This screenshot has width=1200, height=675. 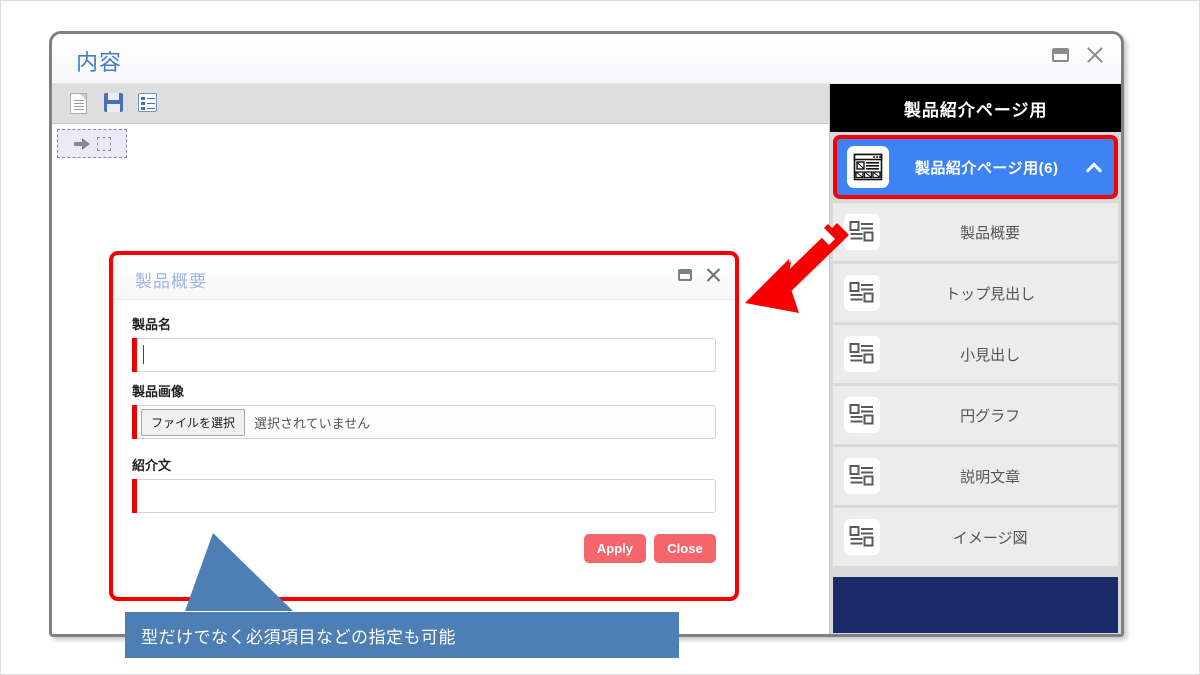 What do you see at coordinates (868, 167) in the screenshot?
I see `page-layout-icon` at bounding box center [868, 167].